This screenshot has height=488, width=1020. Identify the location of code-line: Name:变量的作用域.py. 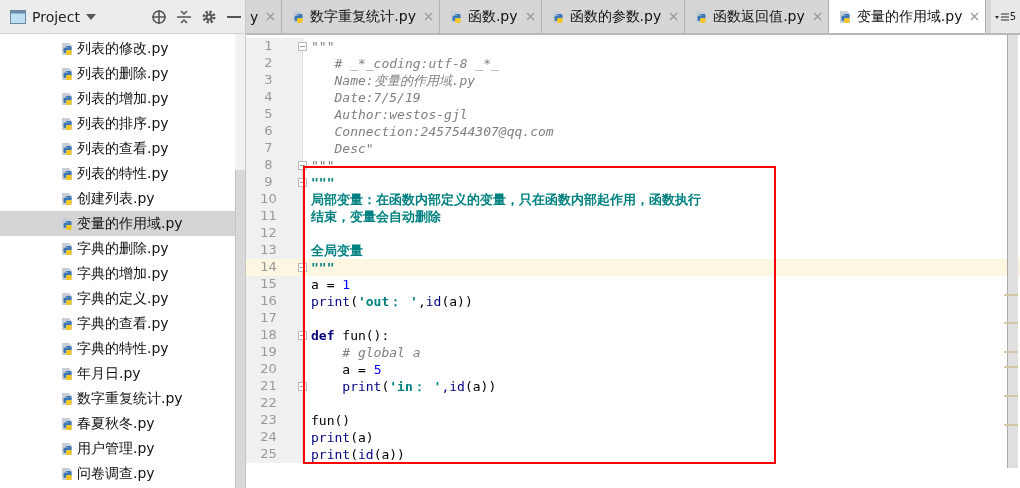
(404, 80).